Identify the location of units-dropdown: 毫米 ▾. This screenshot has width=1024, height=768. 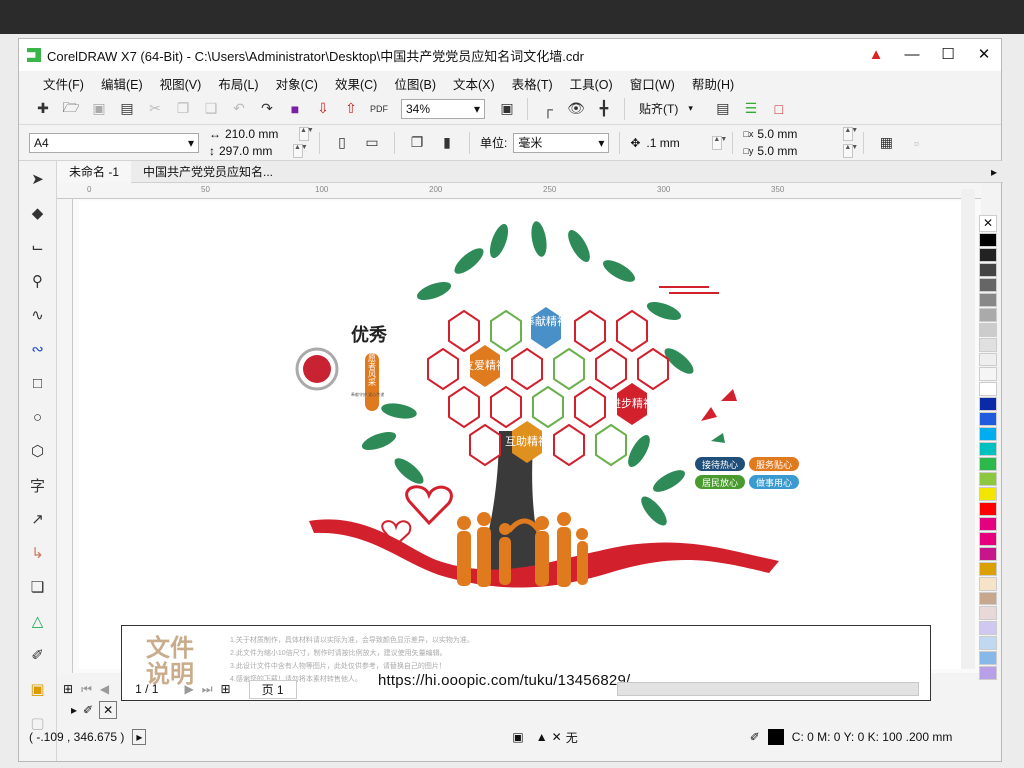
(561, 142).